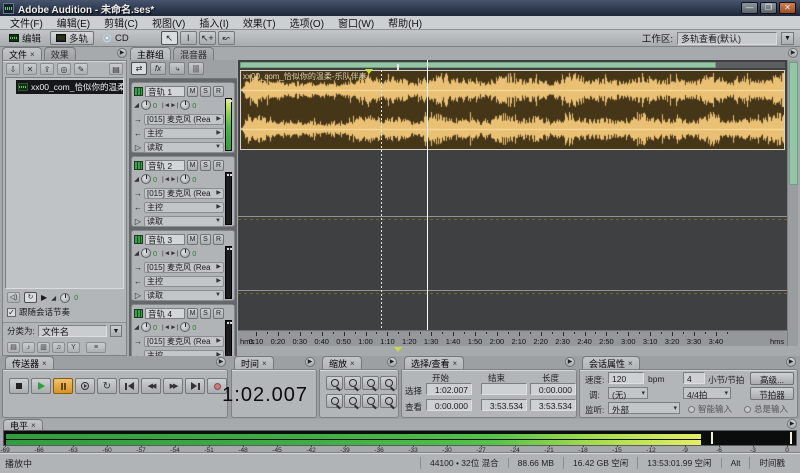  Describe the element at coordinates (449, 389) in the screenshot. I see `selection-start-field: 1:02.007` at that location.